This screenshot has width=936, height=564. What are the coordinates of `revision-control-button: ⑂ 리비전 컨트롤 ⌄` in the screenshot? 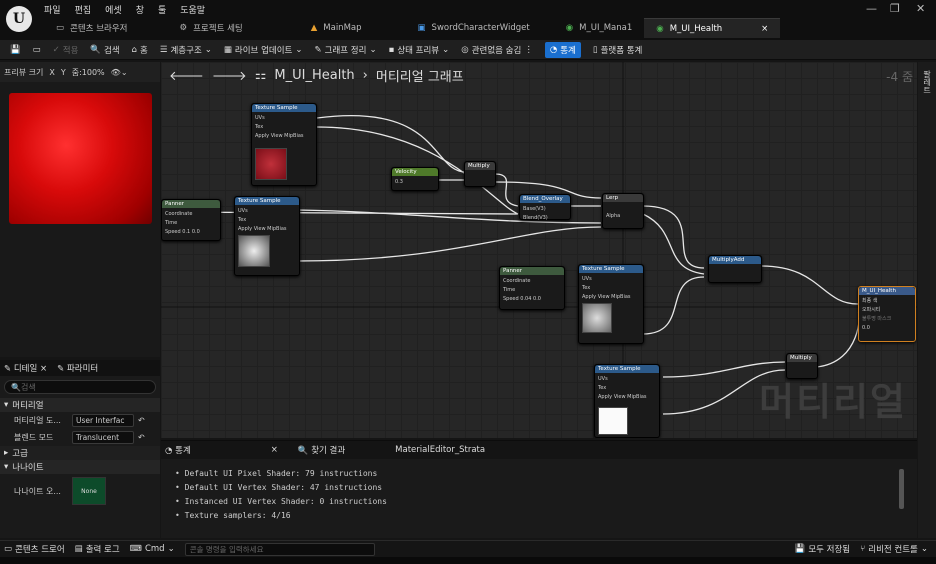 It's located at (894, 549).